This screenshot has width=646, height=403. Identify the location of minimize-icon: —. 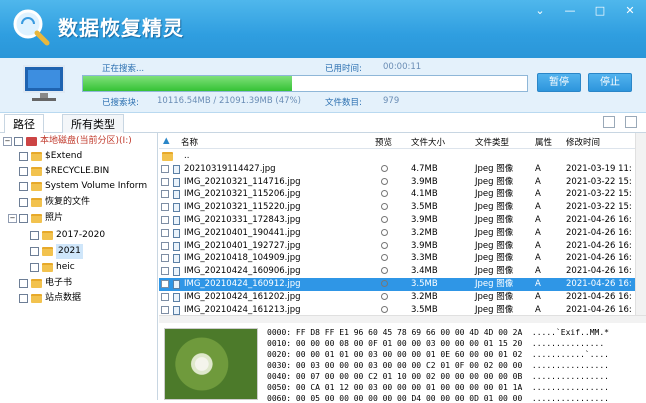
(570, 10).